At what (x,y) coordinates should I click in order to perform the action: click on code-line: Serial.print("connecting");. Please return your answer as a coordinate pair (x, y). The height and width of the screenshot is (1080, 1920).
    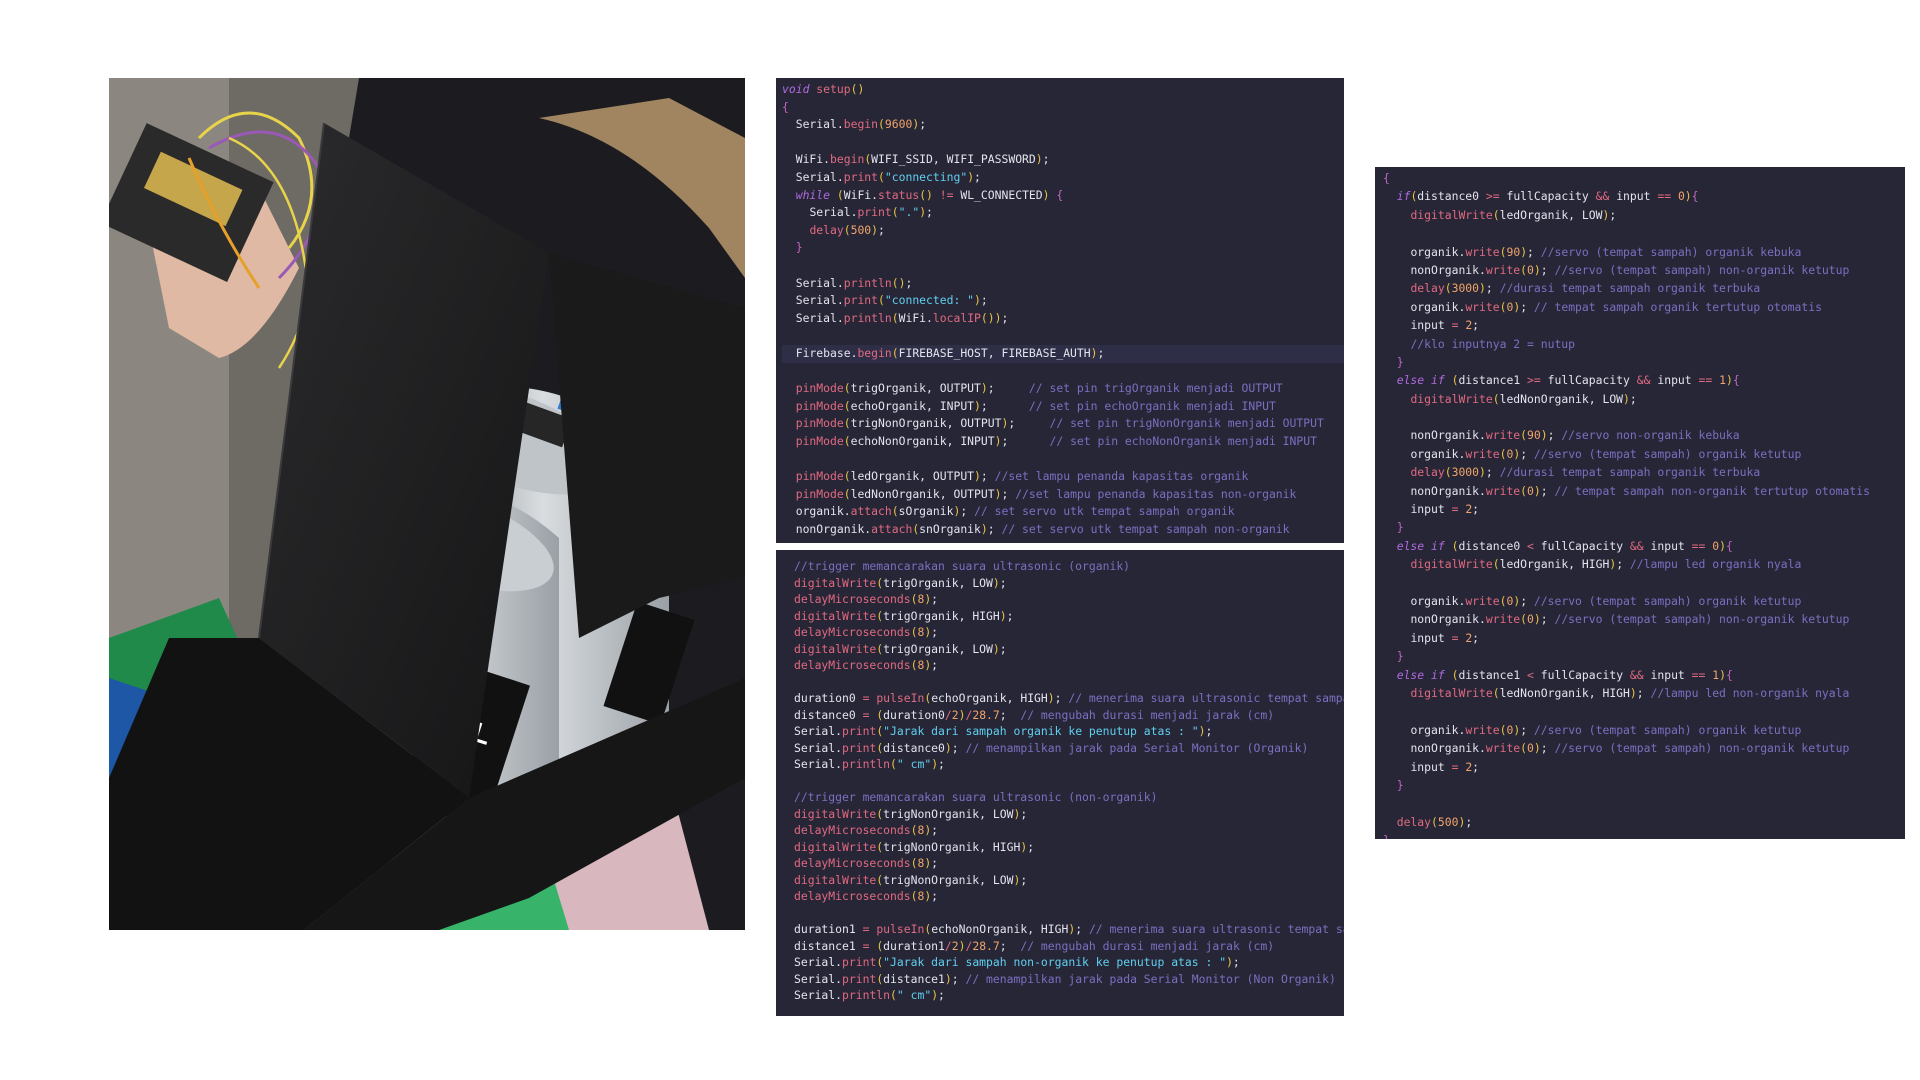
    Looking at the image, I should click on (888, 176).